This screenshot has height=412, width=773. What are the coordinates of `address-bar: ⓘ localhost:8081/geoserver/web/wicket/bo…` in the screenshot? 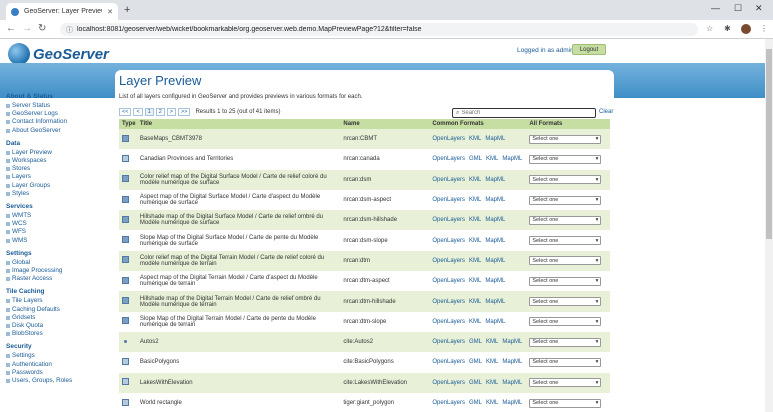 It's located at (379, 29).